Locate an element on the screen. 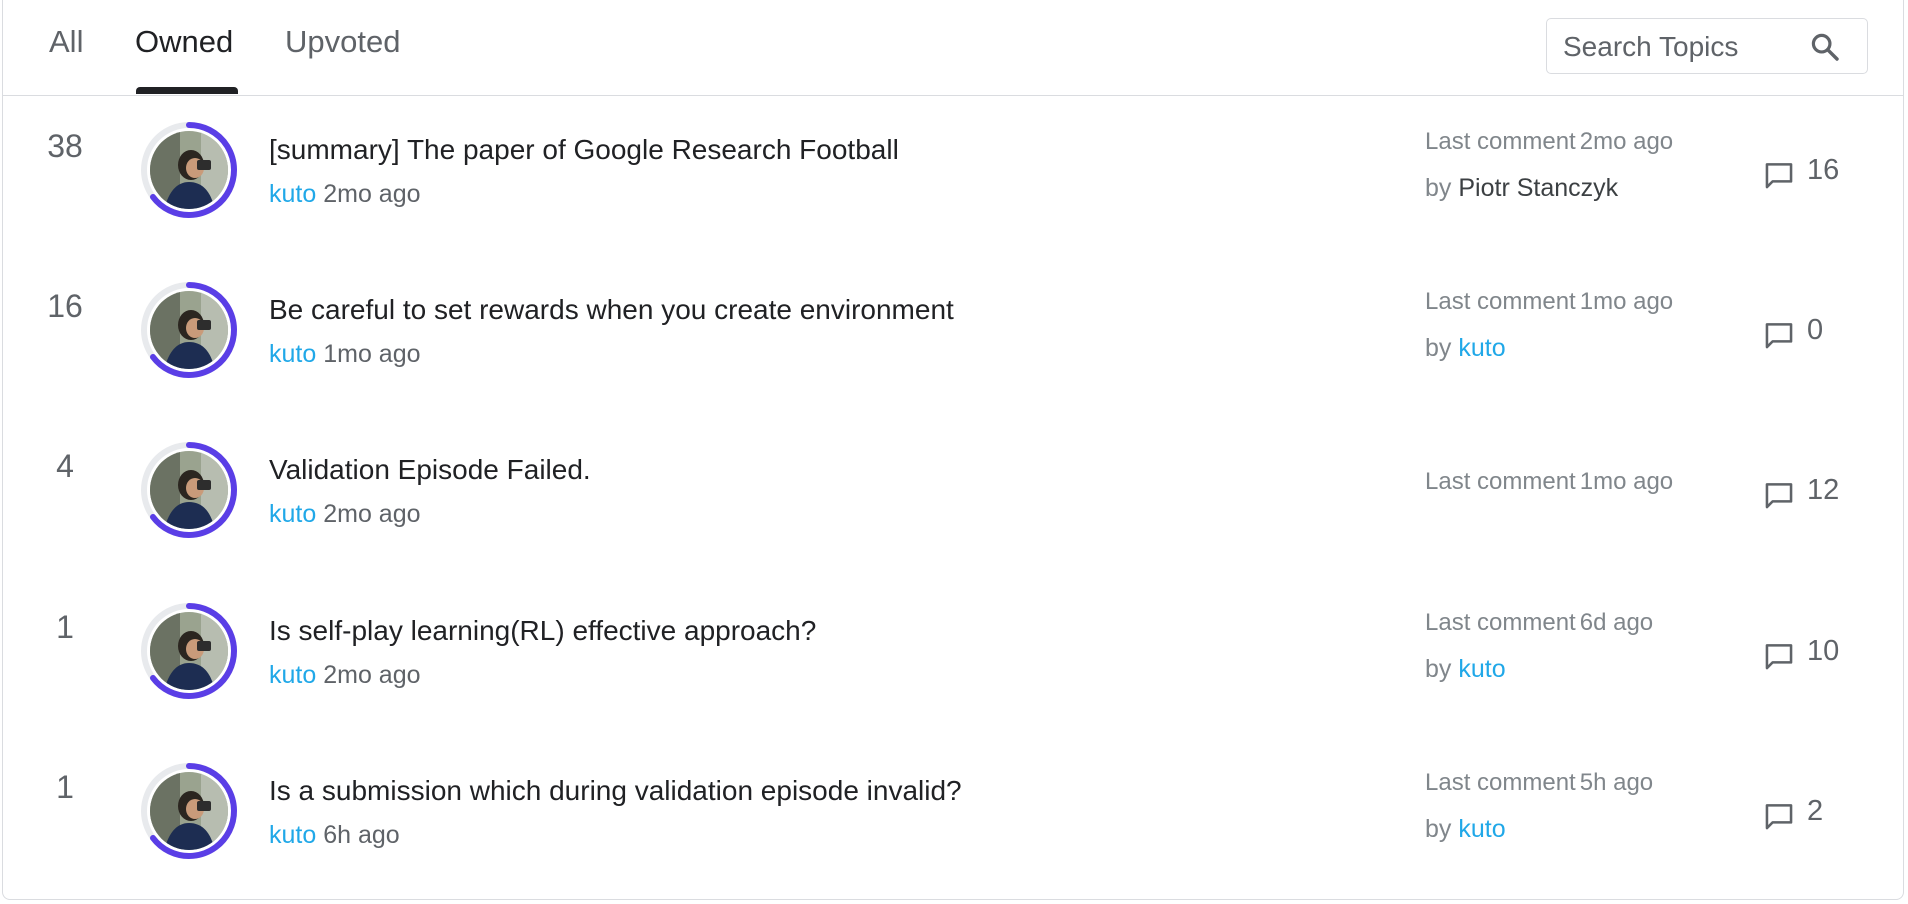 Image resolution: width=1908 pixels, height=904 pixels. search-icon is located at coordinates (1825, 47).